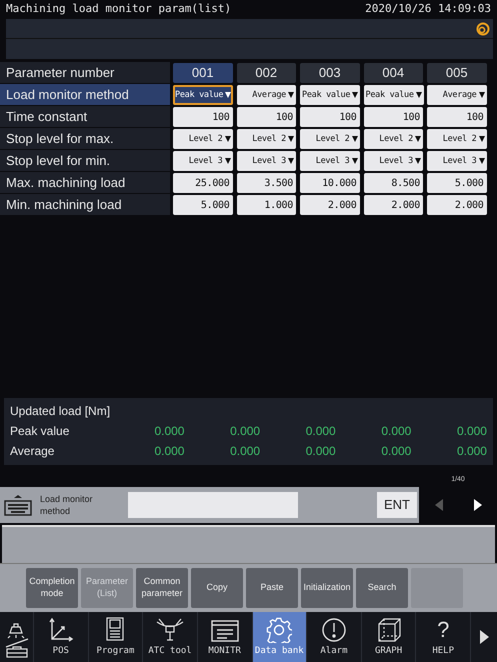 The height and width of the screenshot is (662, 497). What do you see at coordinates (60, 411) in the screenshot?
I see `panel-title: Updated load [Nm]` at bounding box center [60, 411].